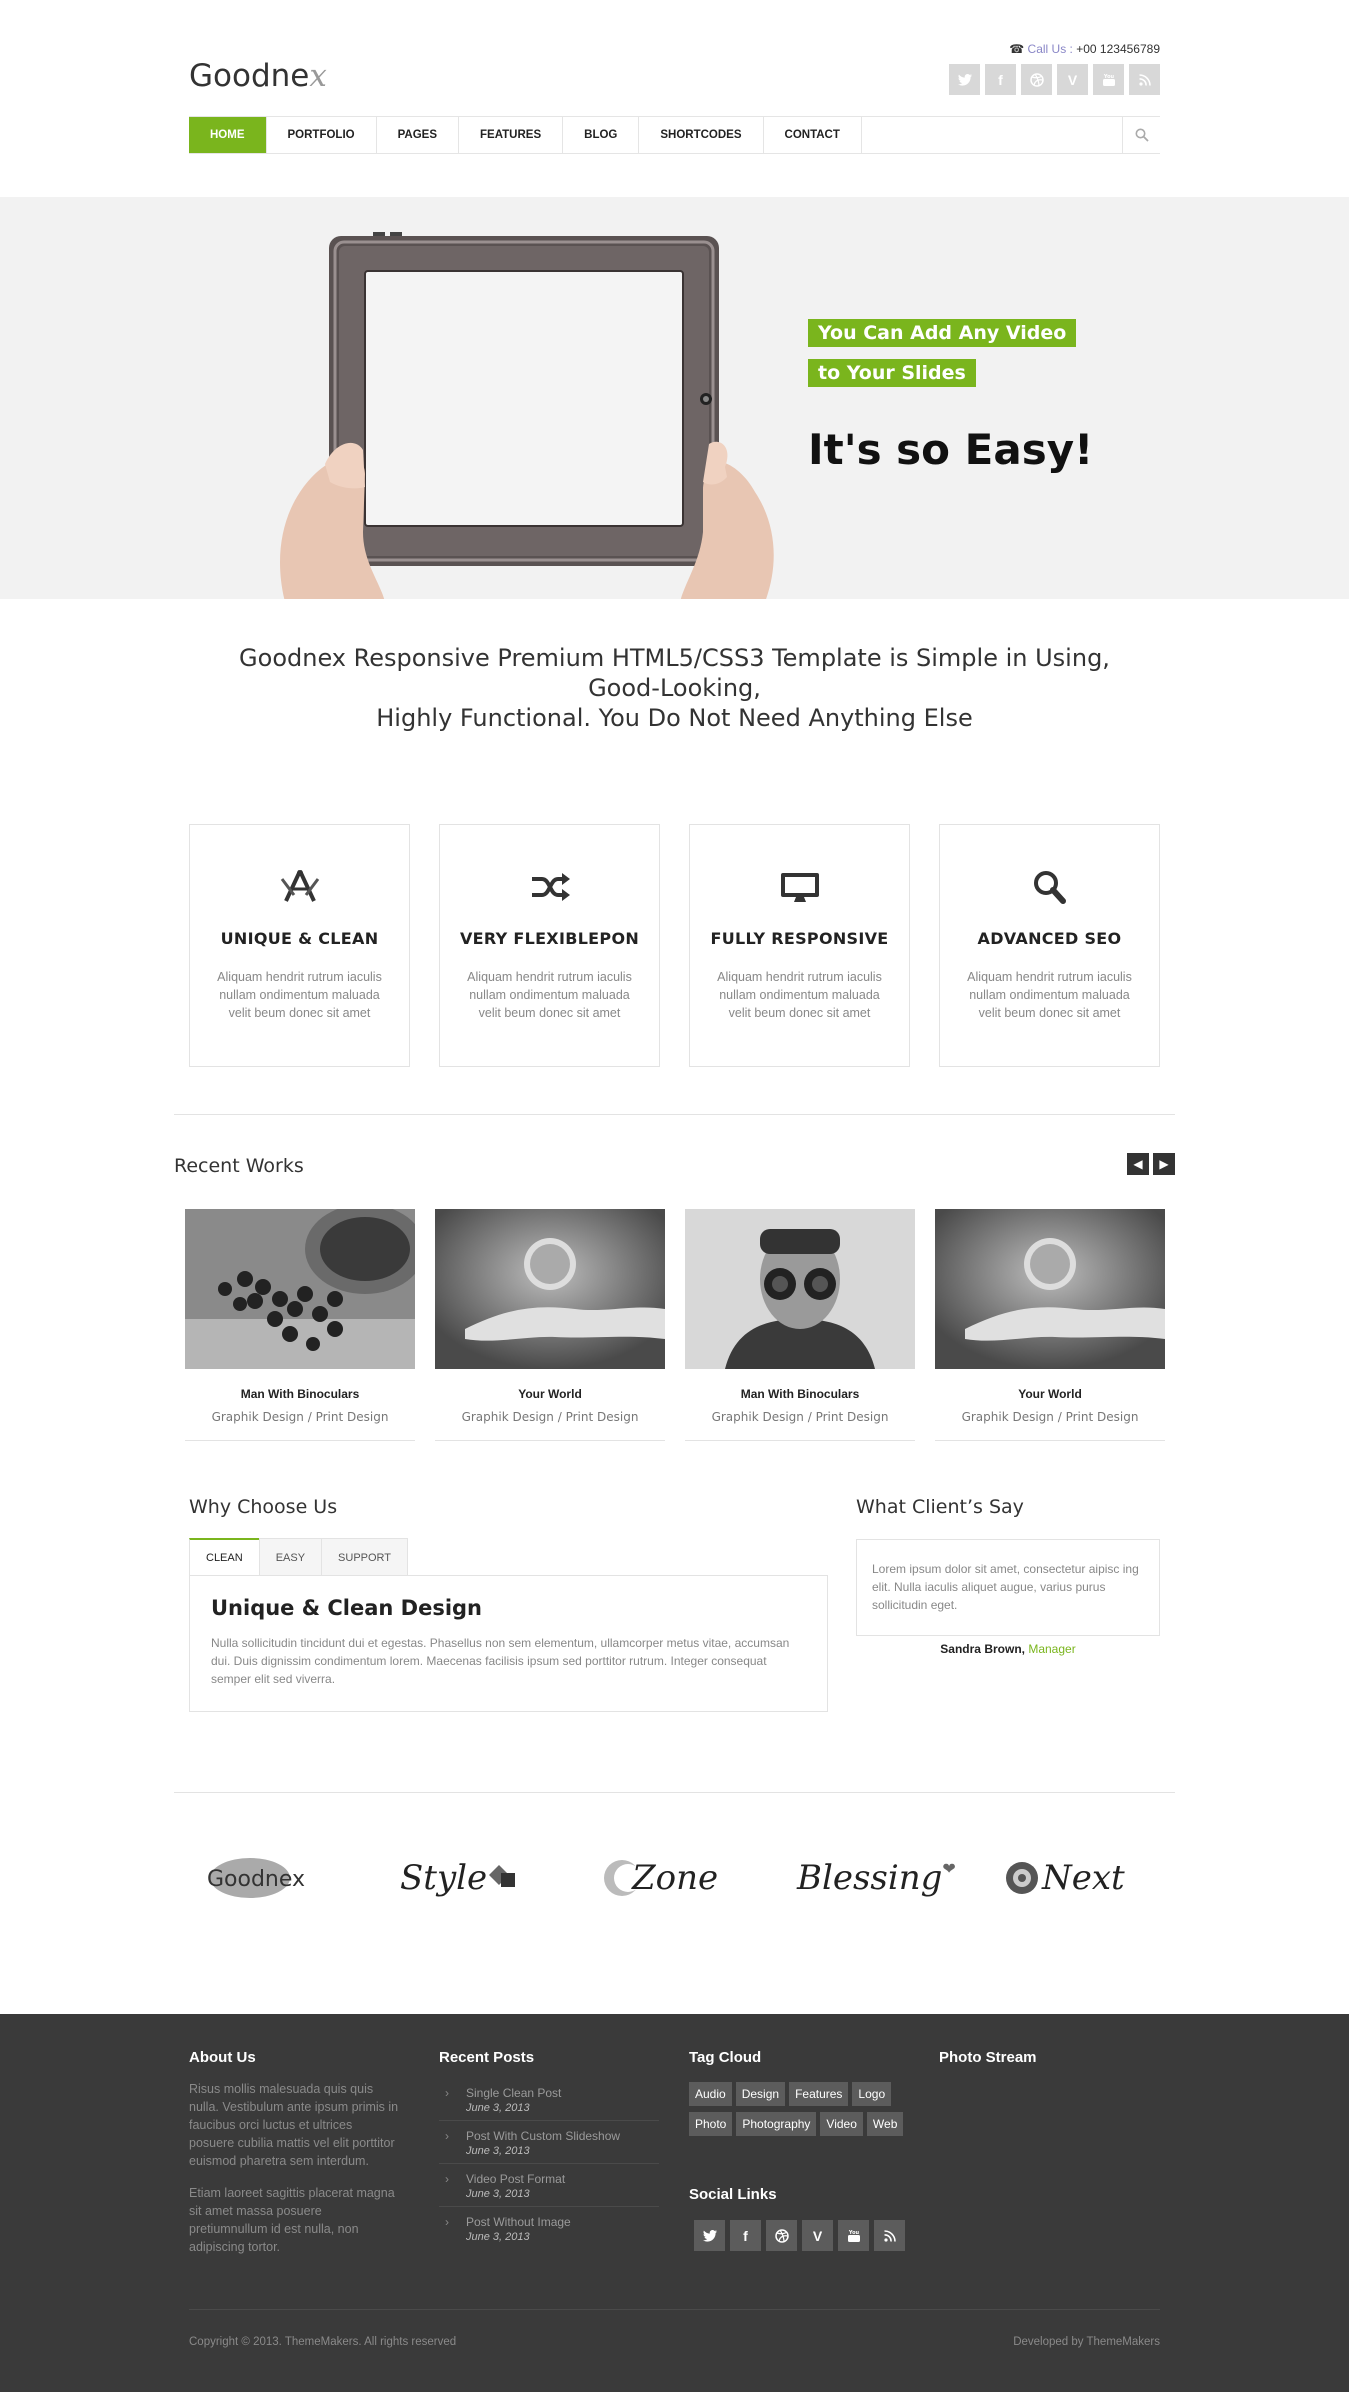 This screenshot has height=2392, width=1349. What do you see at coordinates (841, 2124) in the screenshot?
I see `tag: Video` at bounding box center [841, 2124].